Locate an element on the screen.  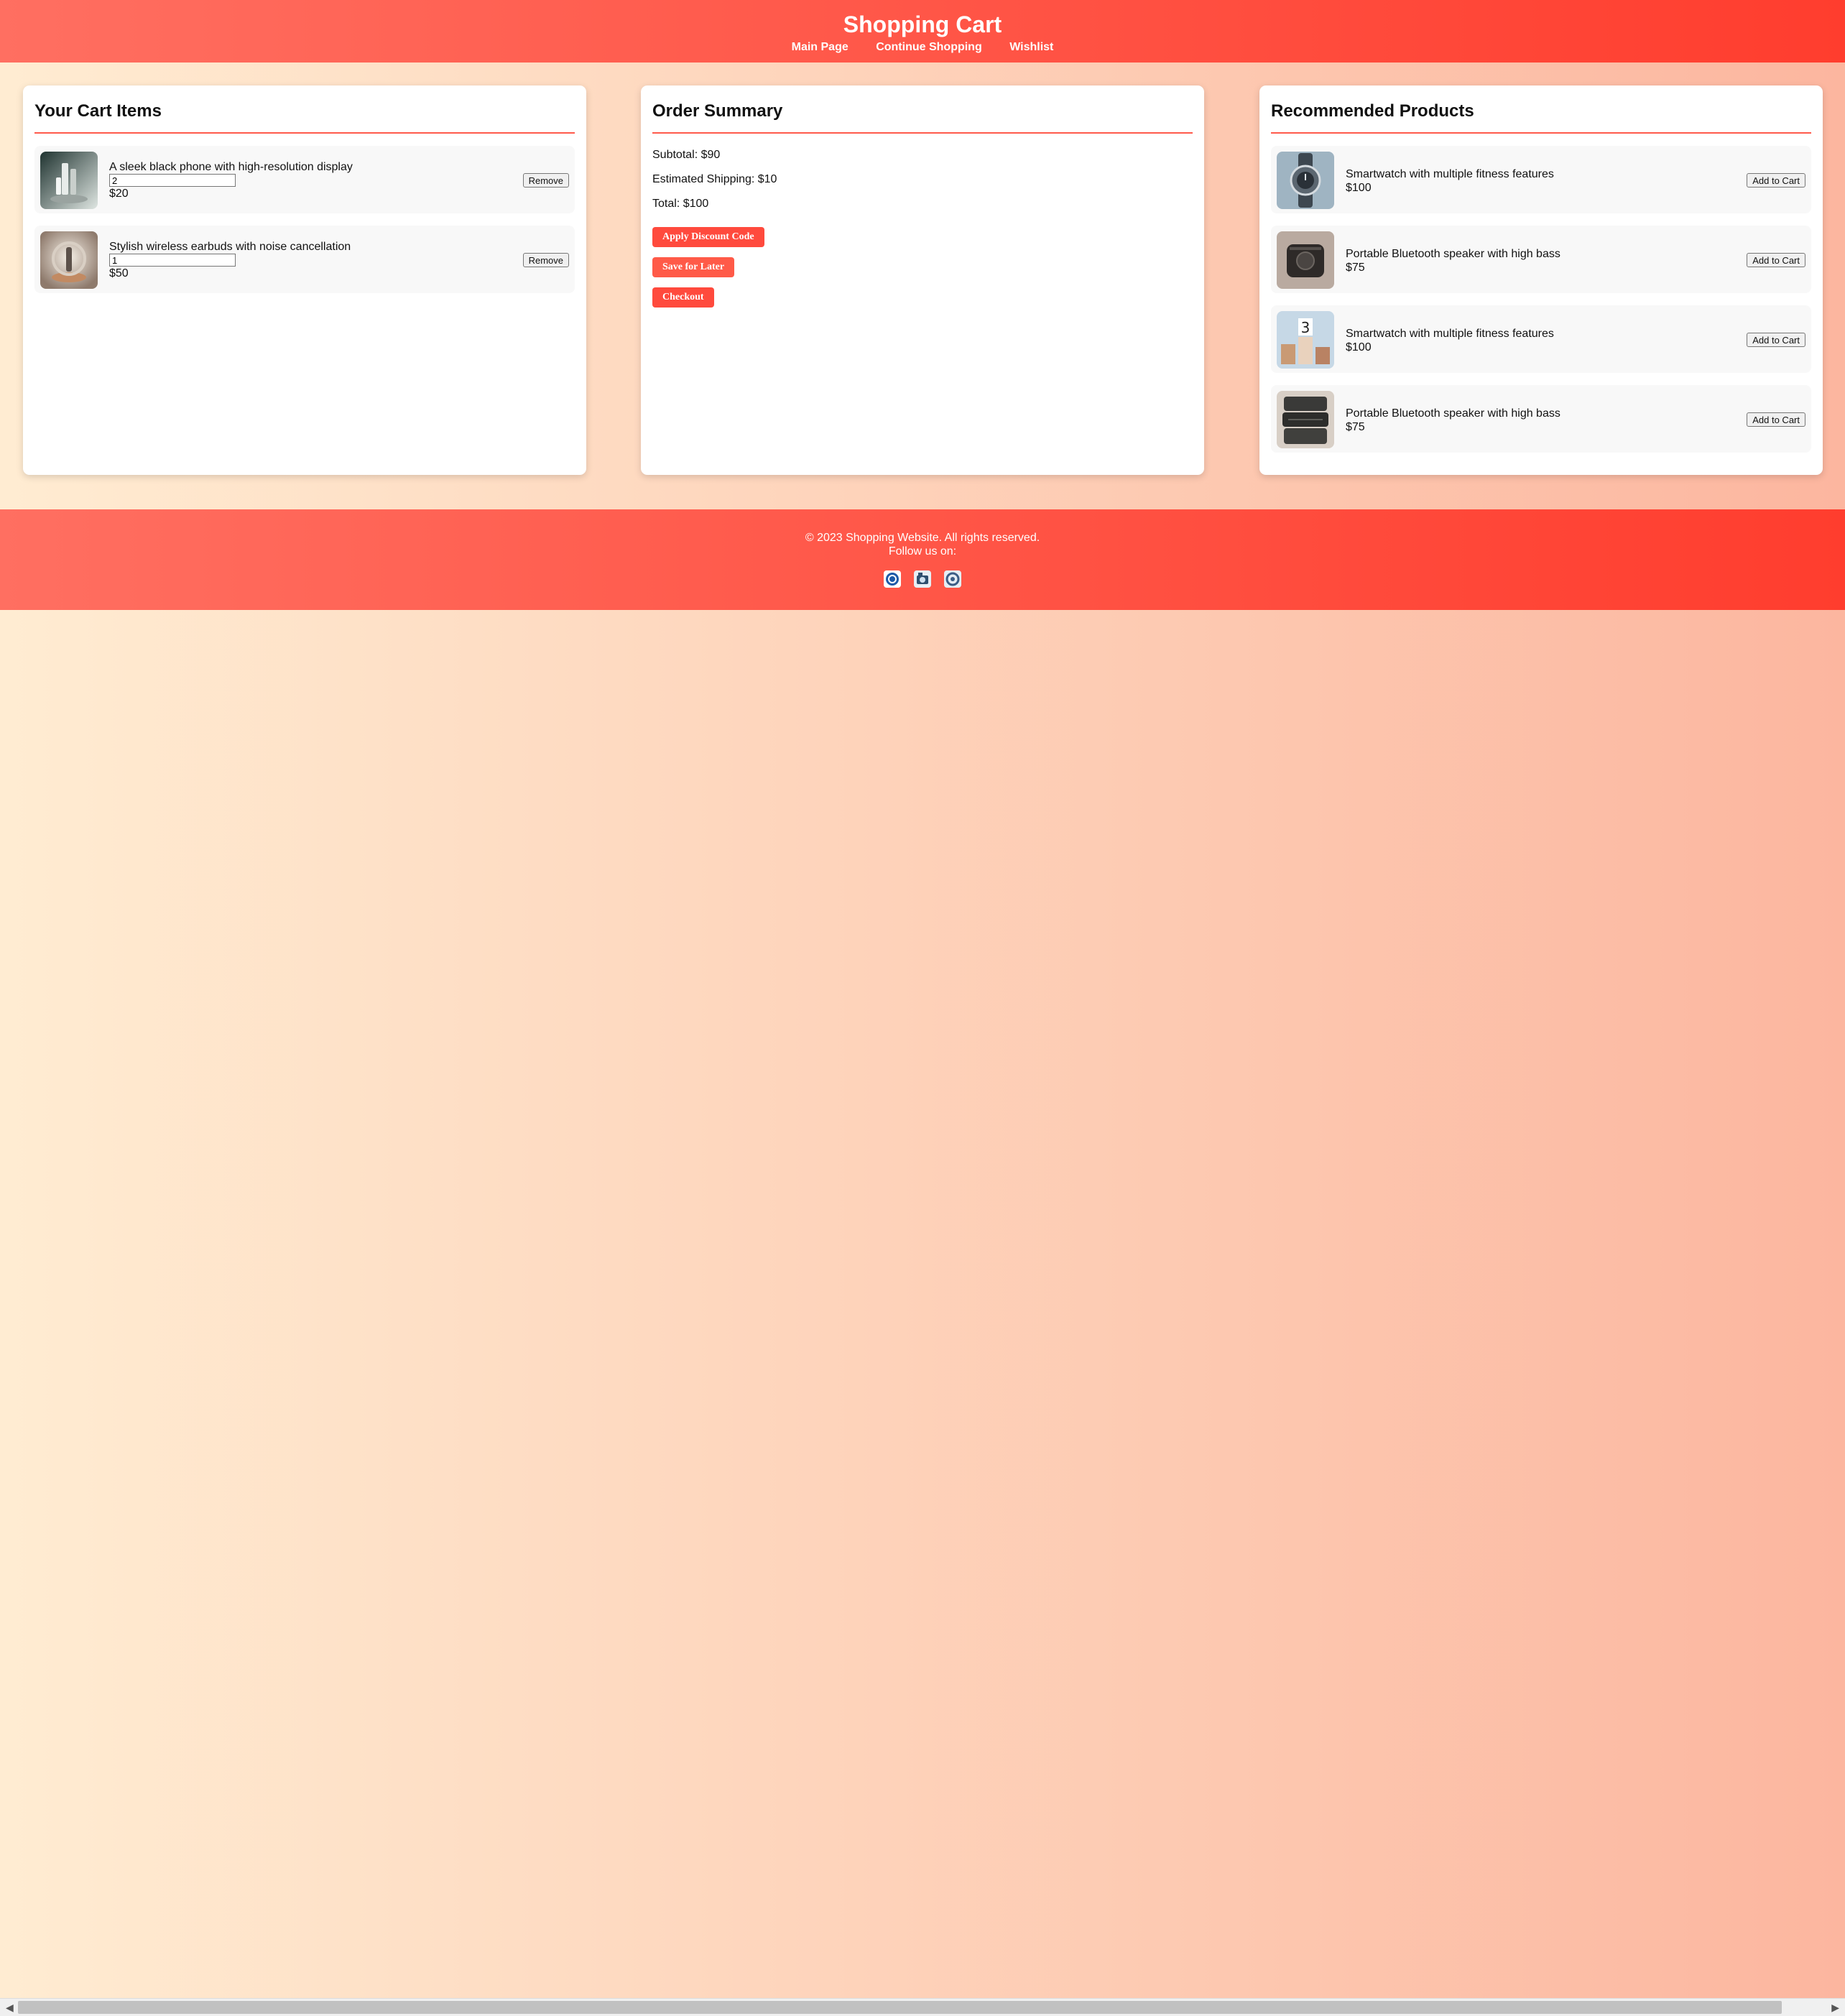
nav-wishlist: Wishlist is located at coordinates (1031, 47).